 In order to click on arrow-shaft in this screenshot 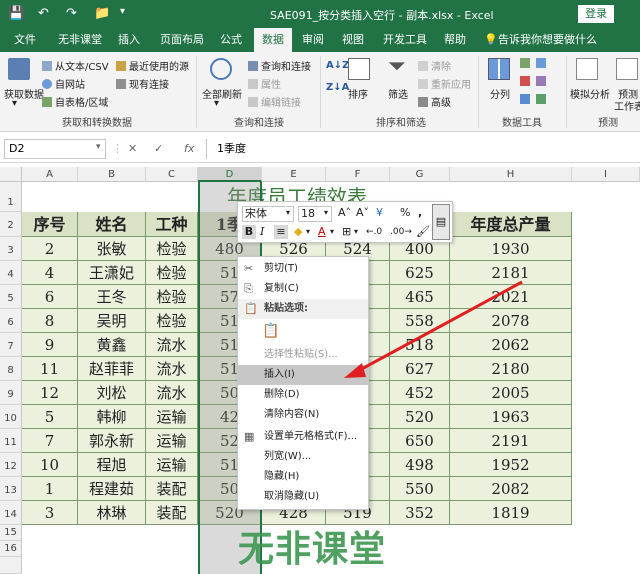, I will do `click(440, 326)`.